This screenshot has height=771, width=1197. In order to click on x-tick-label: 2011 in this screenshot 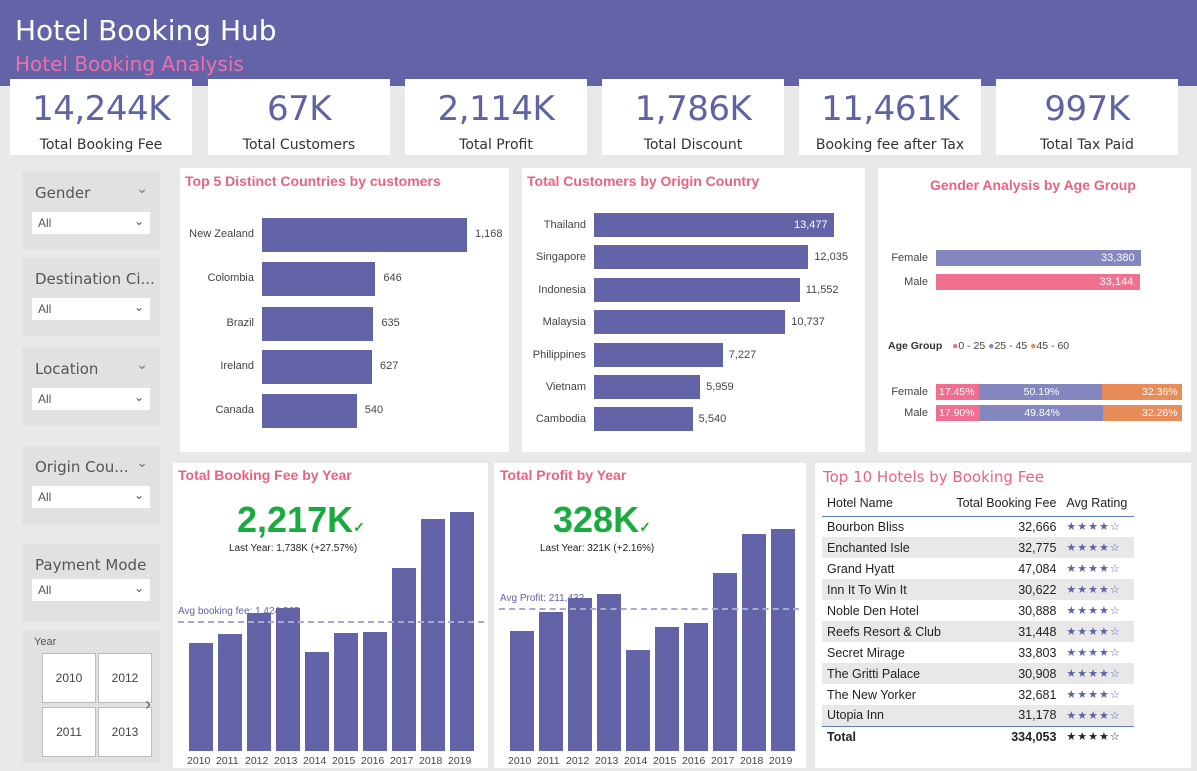, I will do `click(227, 761)`.